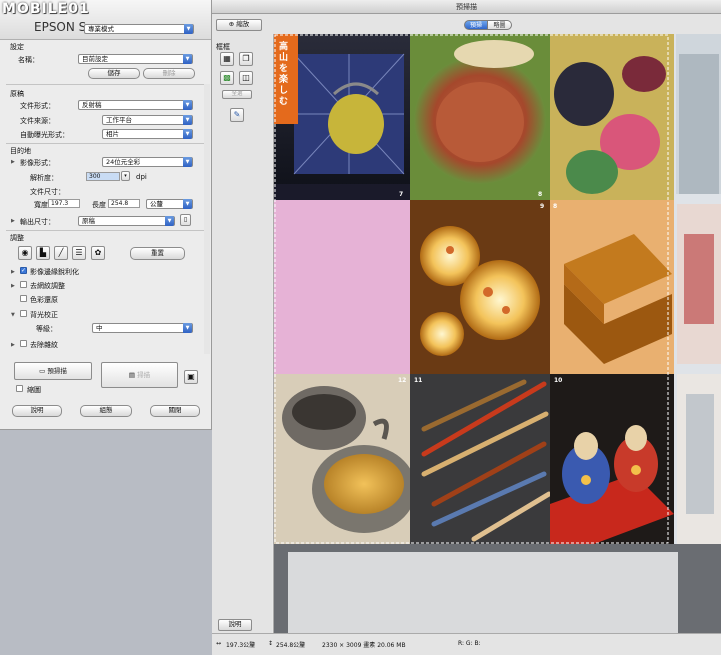 The height and width of the screenshot is (655, 721). Describe the element at coordinates (125, 176) in the screenshot. I see `resolution-stepper-icon: ▾` at that location.